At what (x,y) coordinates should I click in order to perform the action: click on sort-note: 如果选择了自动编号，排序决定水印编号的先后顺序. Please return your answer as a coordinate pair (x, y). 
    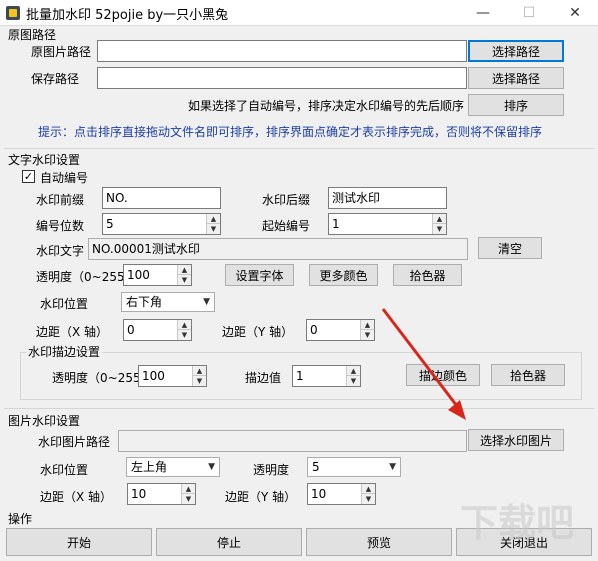
    Looking at the image, I should click on (326, 106).